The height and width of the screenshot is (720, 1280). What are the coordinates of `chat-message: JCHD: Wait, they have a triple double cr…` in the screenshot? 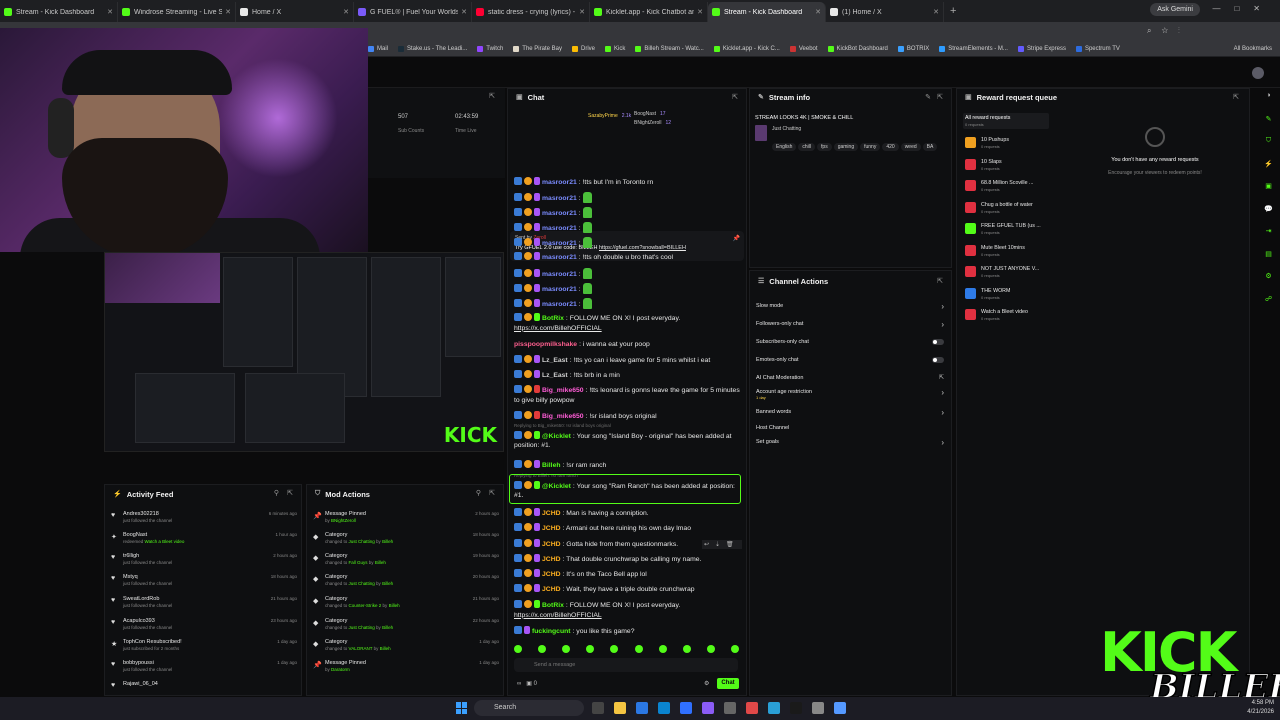 It's located at (628, 589).